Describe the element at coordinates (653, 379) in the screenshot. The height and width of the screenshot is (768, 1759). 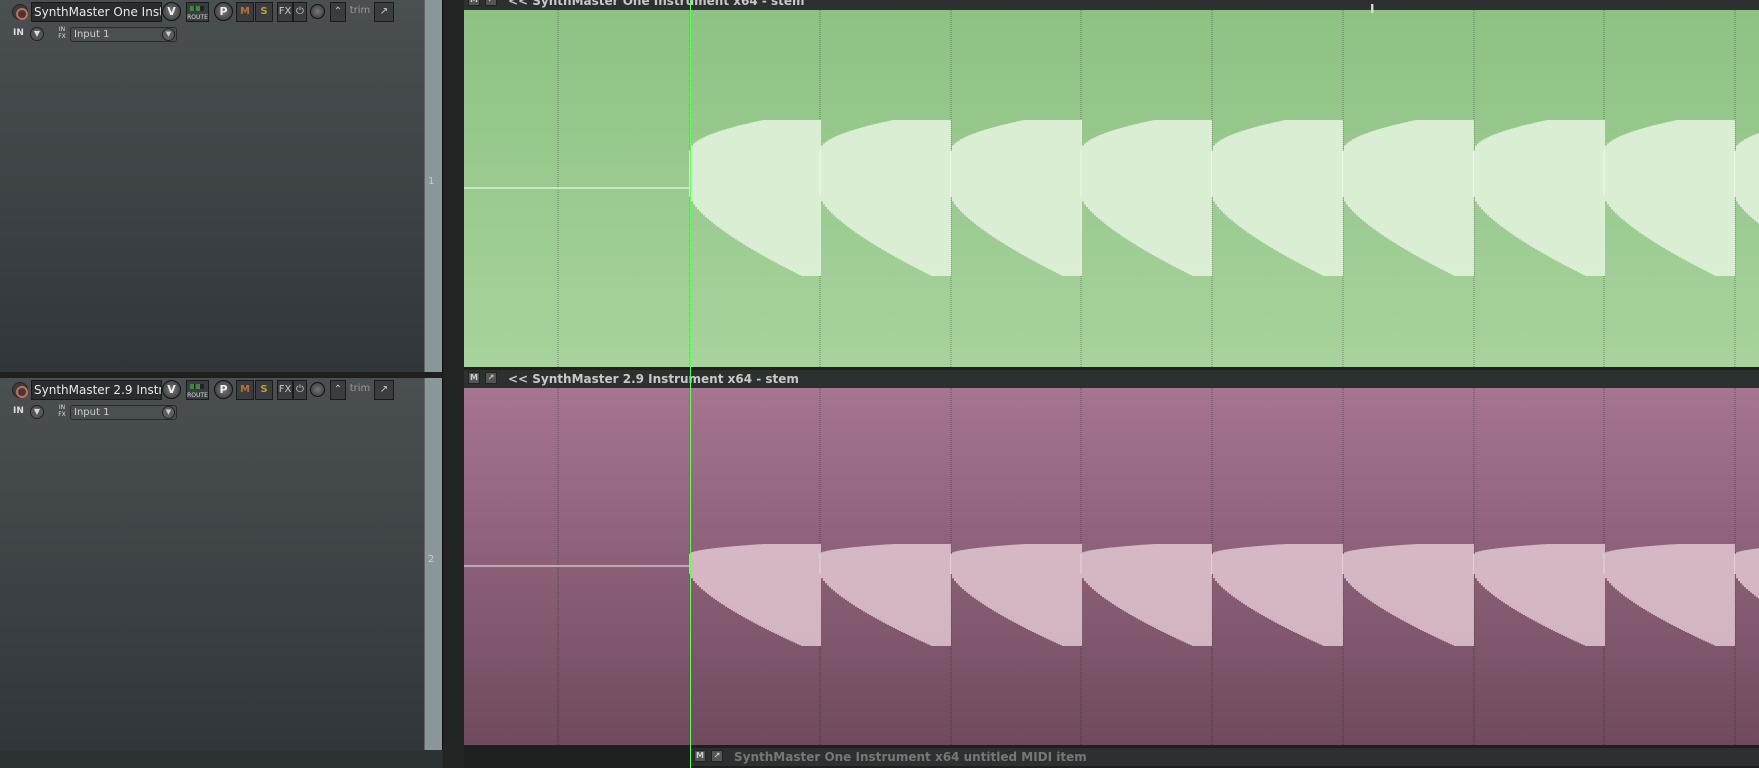
I see `item-title: << SynthMaster 2.9 Instrument x64 - stem` at that location.